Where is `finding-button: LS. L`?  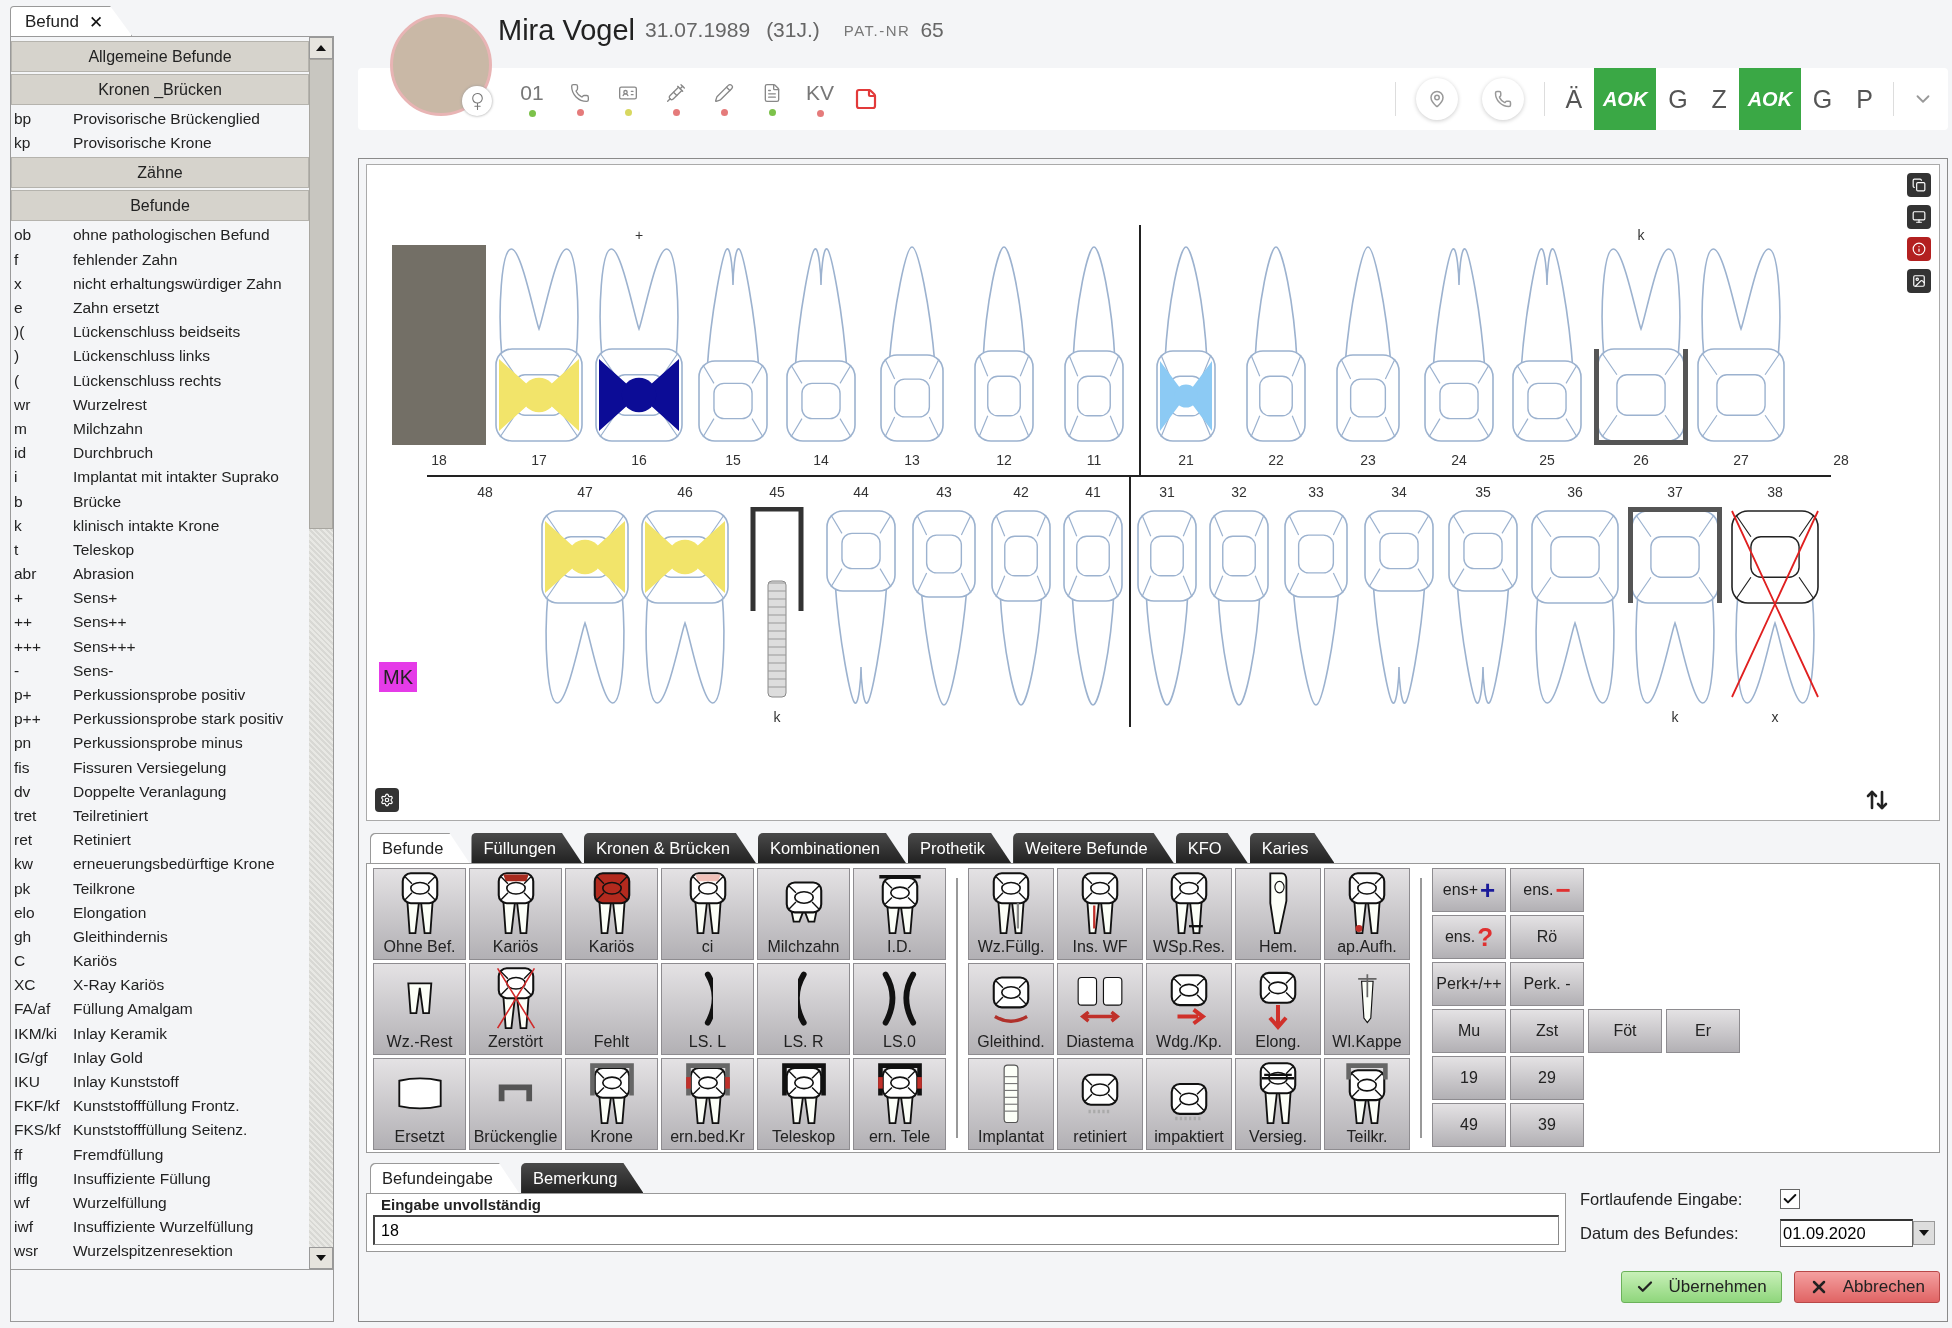
finding-button: LS. L is located at coordinates (707, 1009).